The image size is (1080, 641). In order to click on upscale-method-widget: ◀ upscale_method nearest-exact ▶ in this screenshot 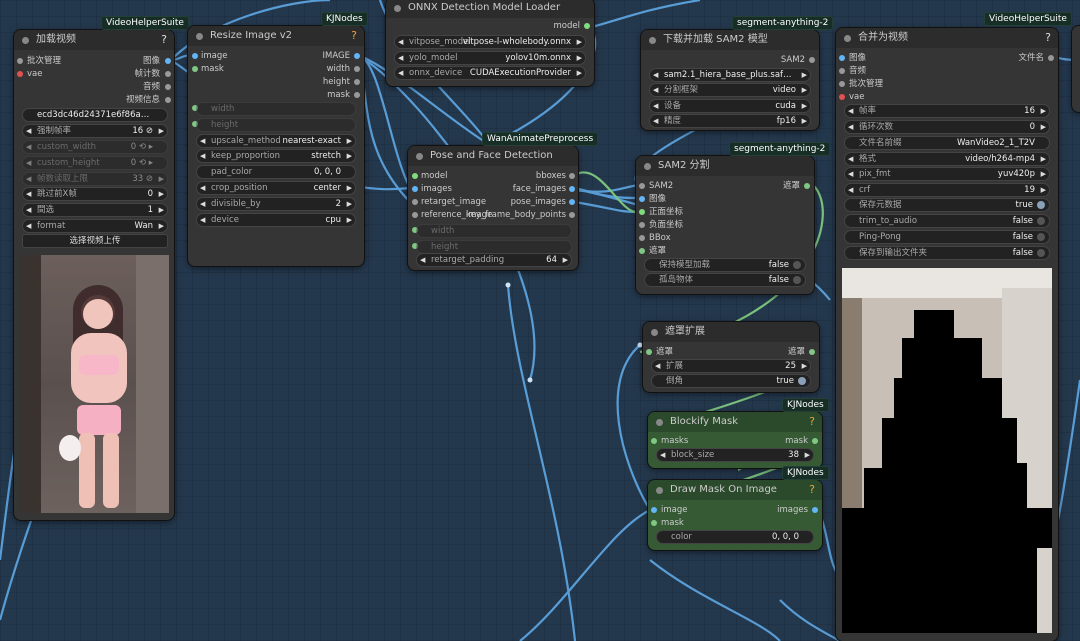, I will do `click(276, 141)`.